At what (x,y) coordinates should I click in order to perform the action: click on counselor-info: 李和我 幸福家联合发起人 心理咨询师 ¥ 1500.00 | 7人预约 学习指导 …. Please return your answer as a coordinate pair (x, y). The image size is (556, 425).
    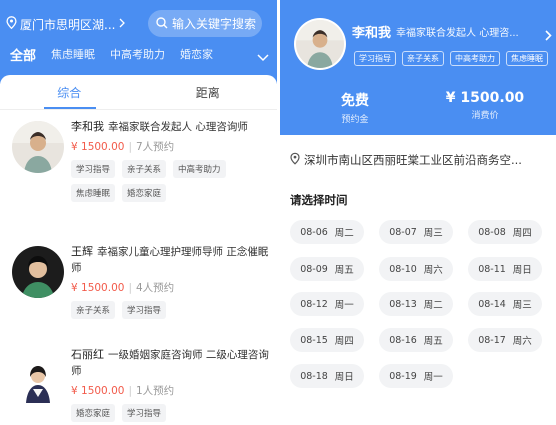
    Looking at the image, I should click on (171, 163).